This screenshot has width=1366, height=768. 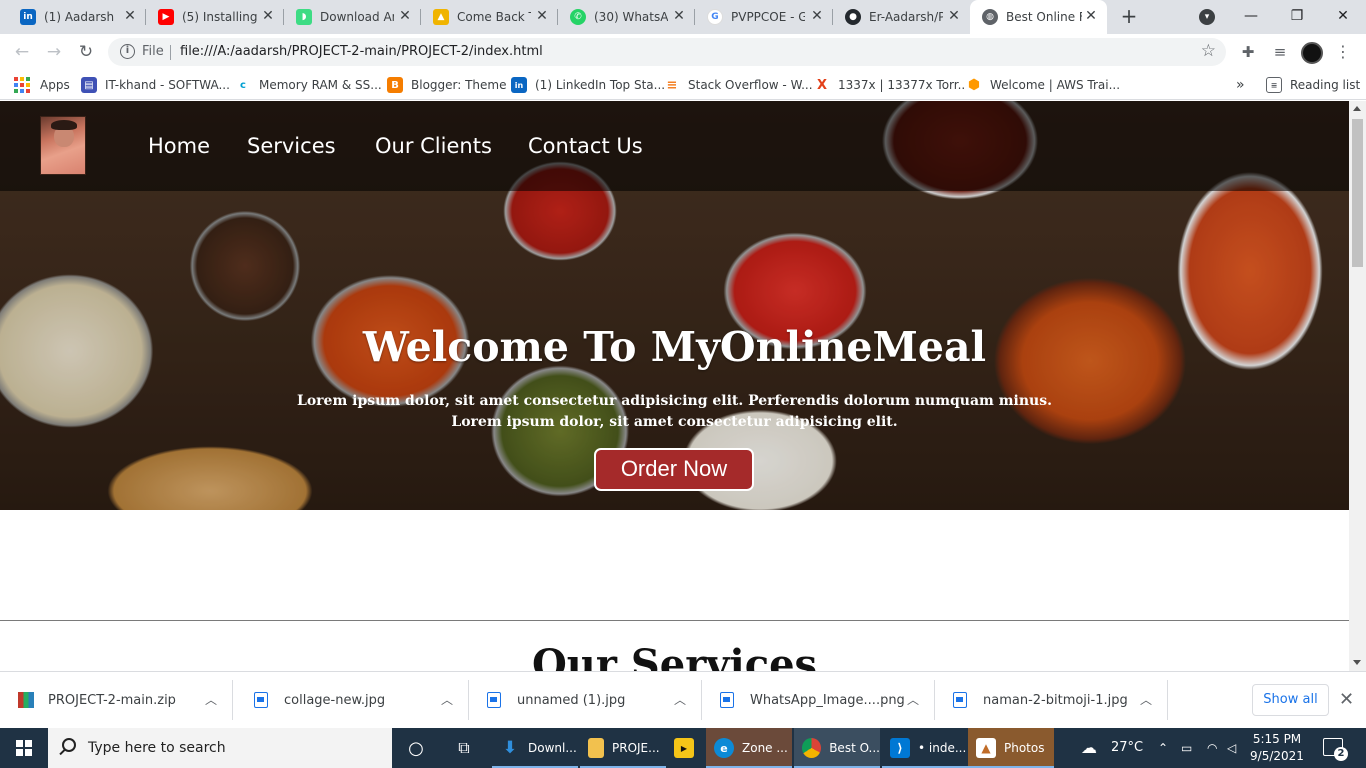 I want to click on chevron-up-icon: ⌃, so click(x=1163, y=748).